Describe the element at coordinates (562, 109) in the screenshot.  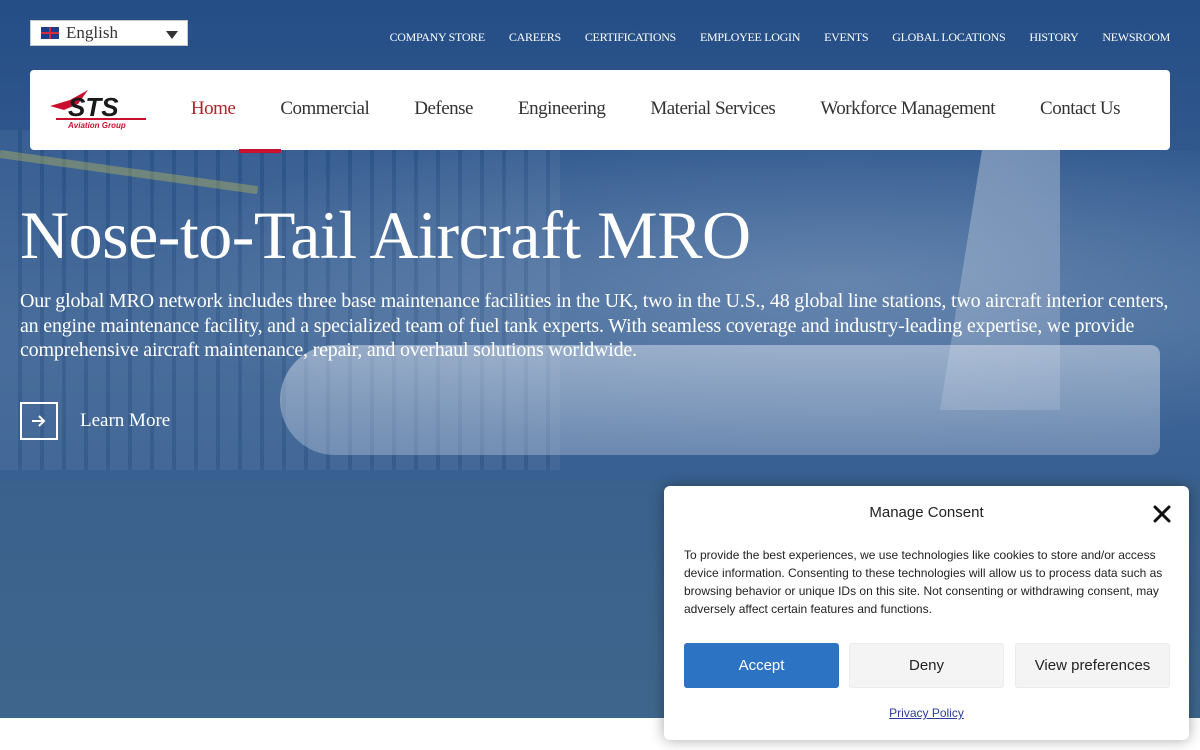
I see `nav-item-engineering: Engineering` at that location.